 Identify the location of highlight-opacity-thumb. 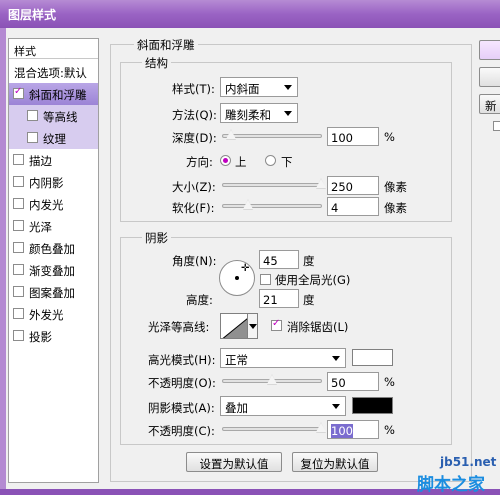
(272, 379).